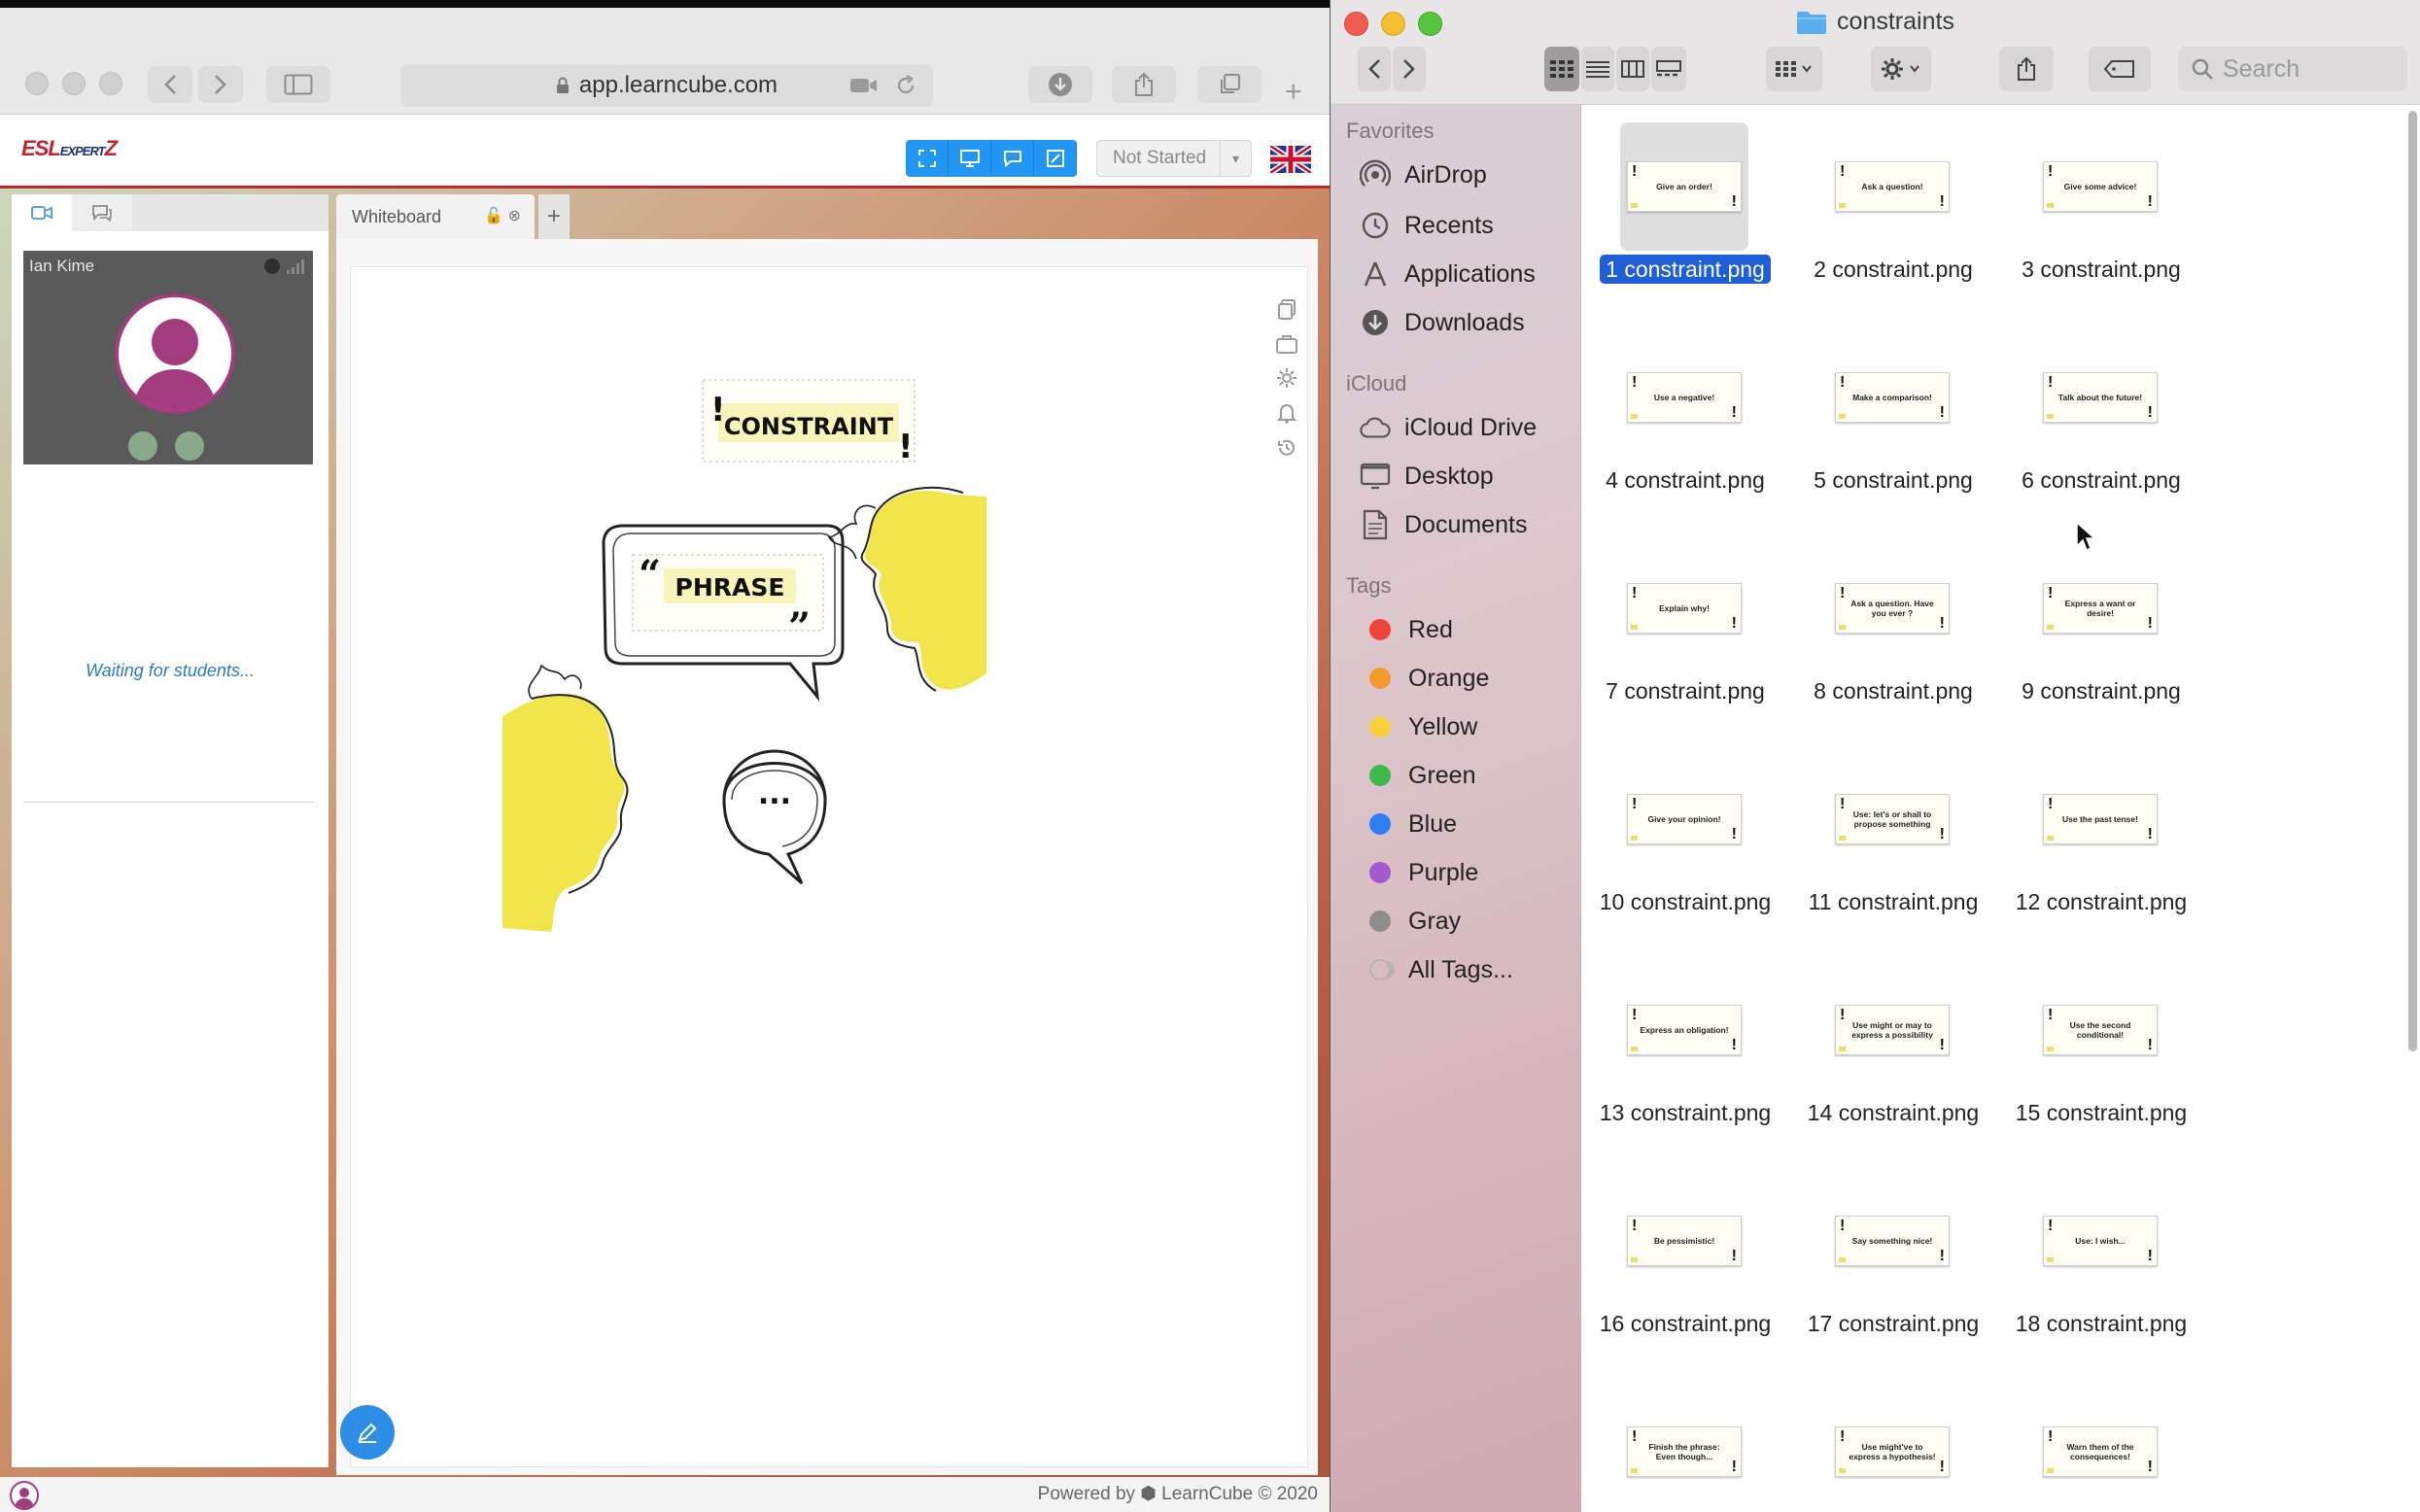 This screenshot has width=2420, height=1512. I want to click on sidebar-tag-yellow: Yellow, so click(1421, 726).